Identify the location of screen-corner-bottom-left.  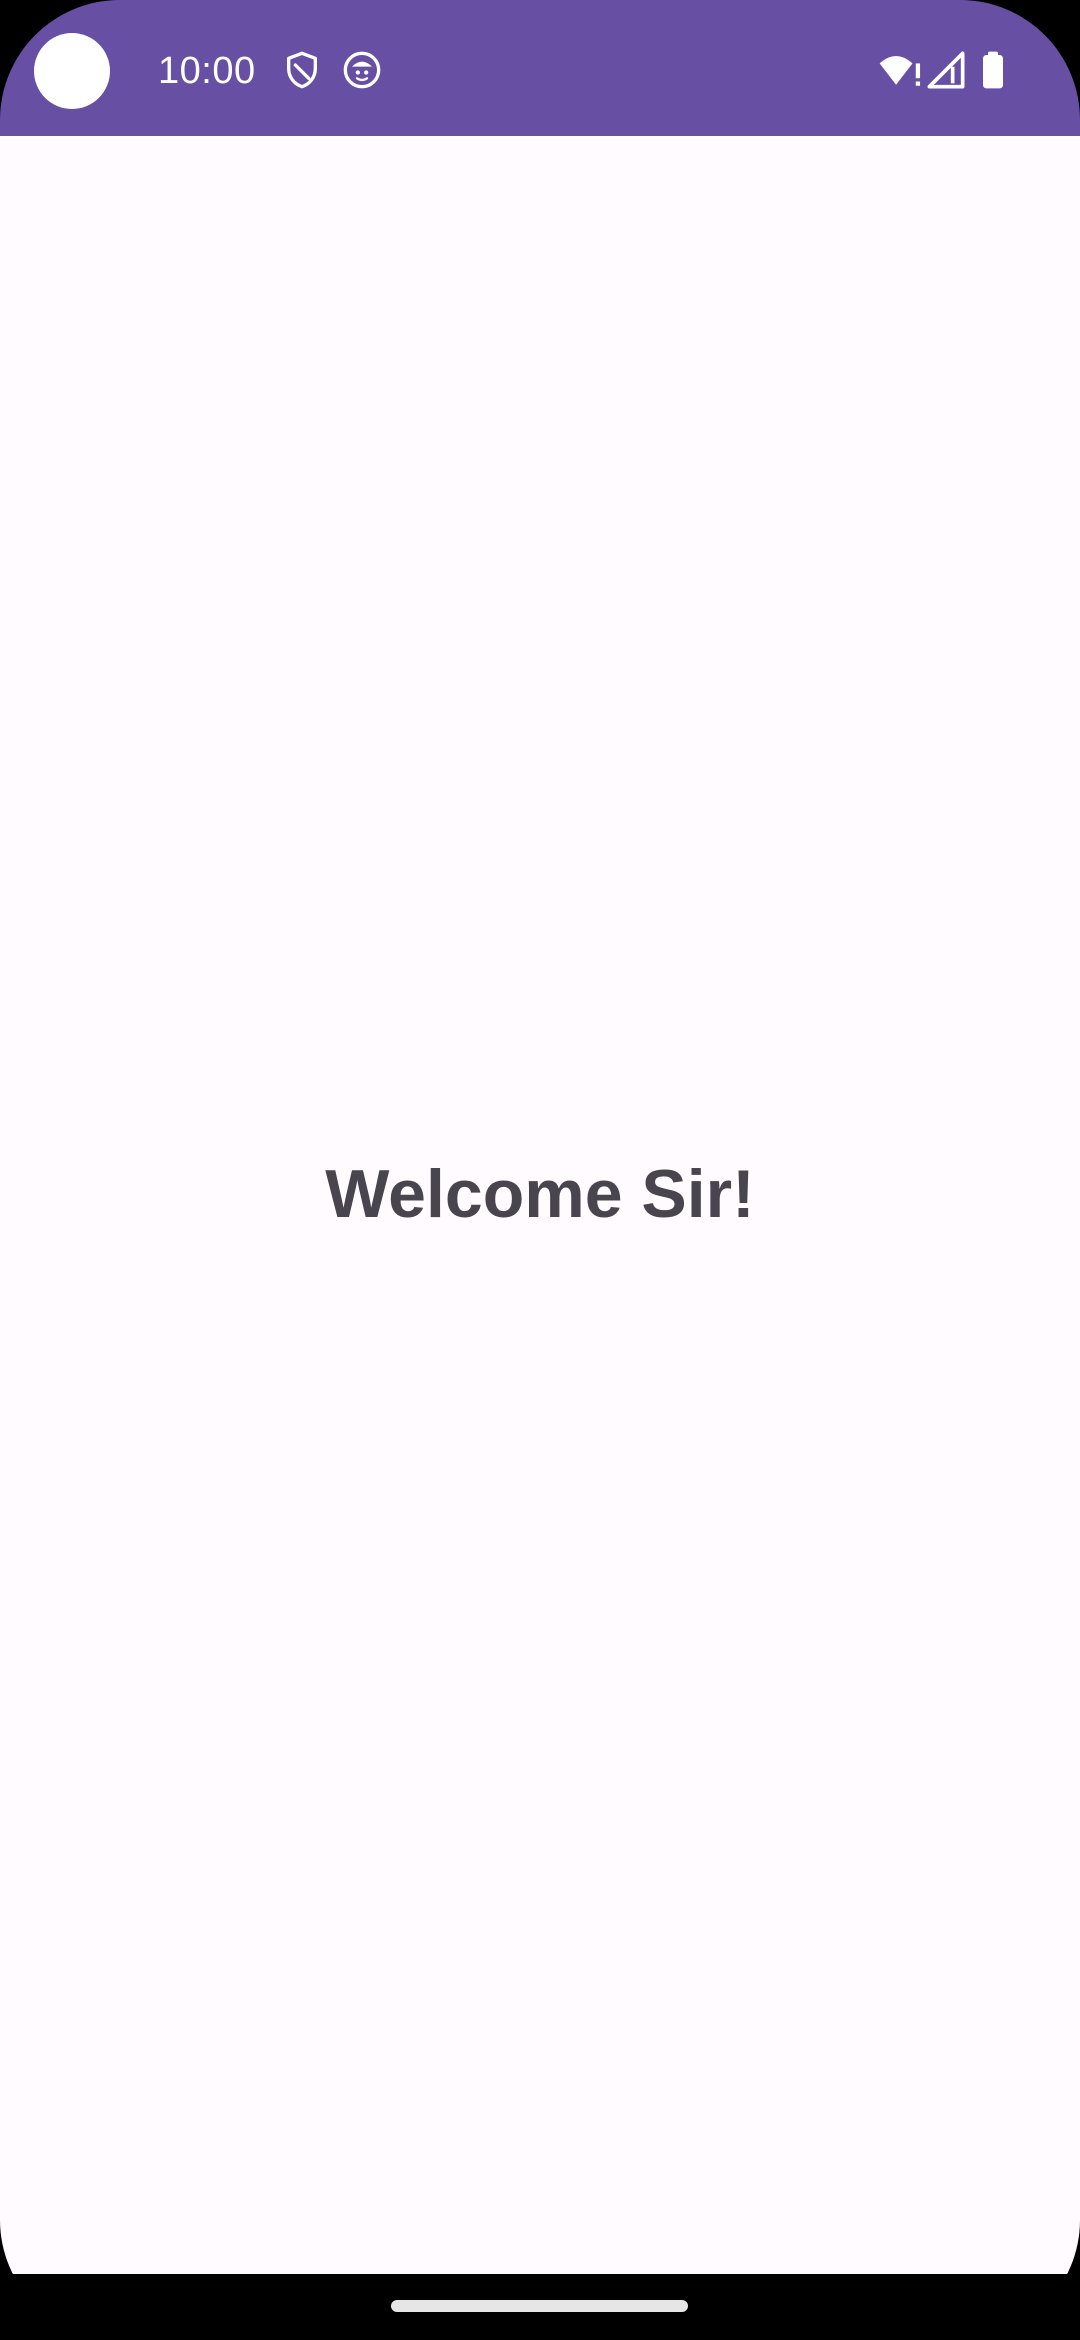
(60, 2280).